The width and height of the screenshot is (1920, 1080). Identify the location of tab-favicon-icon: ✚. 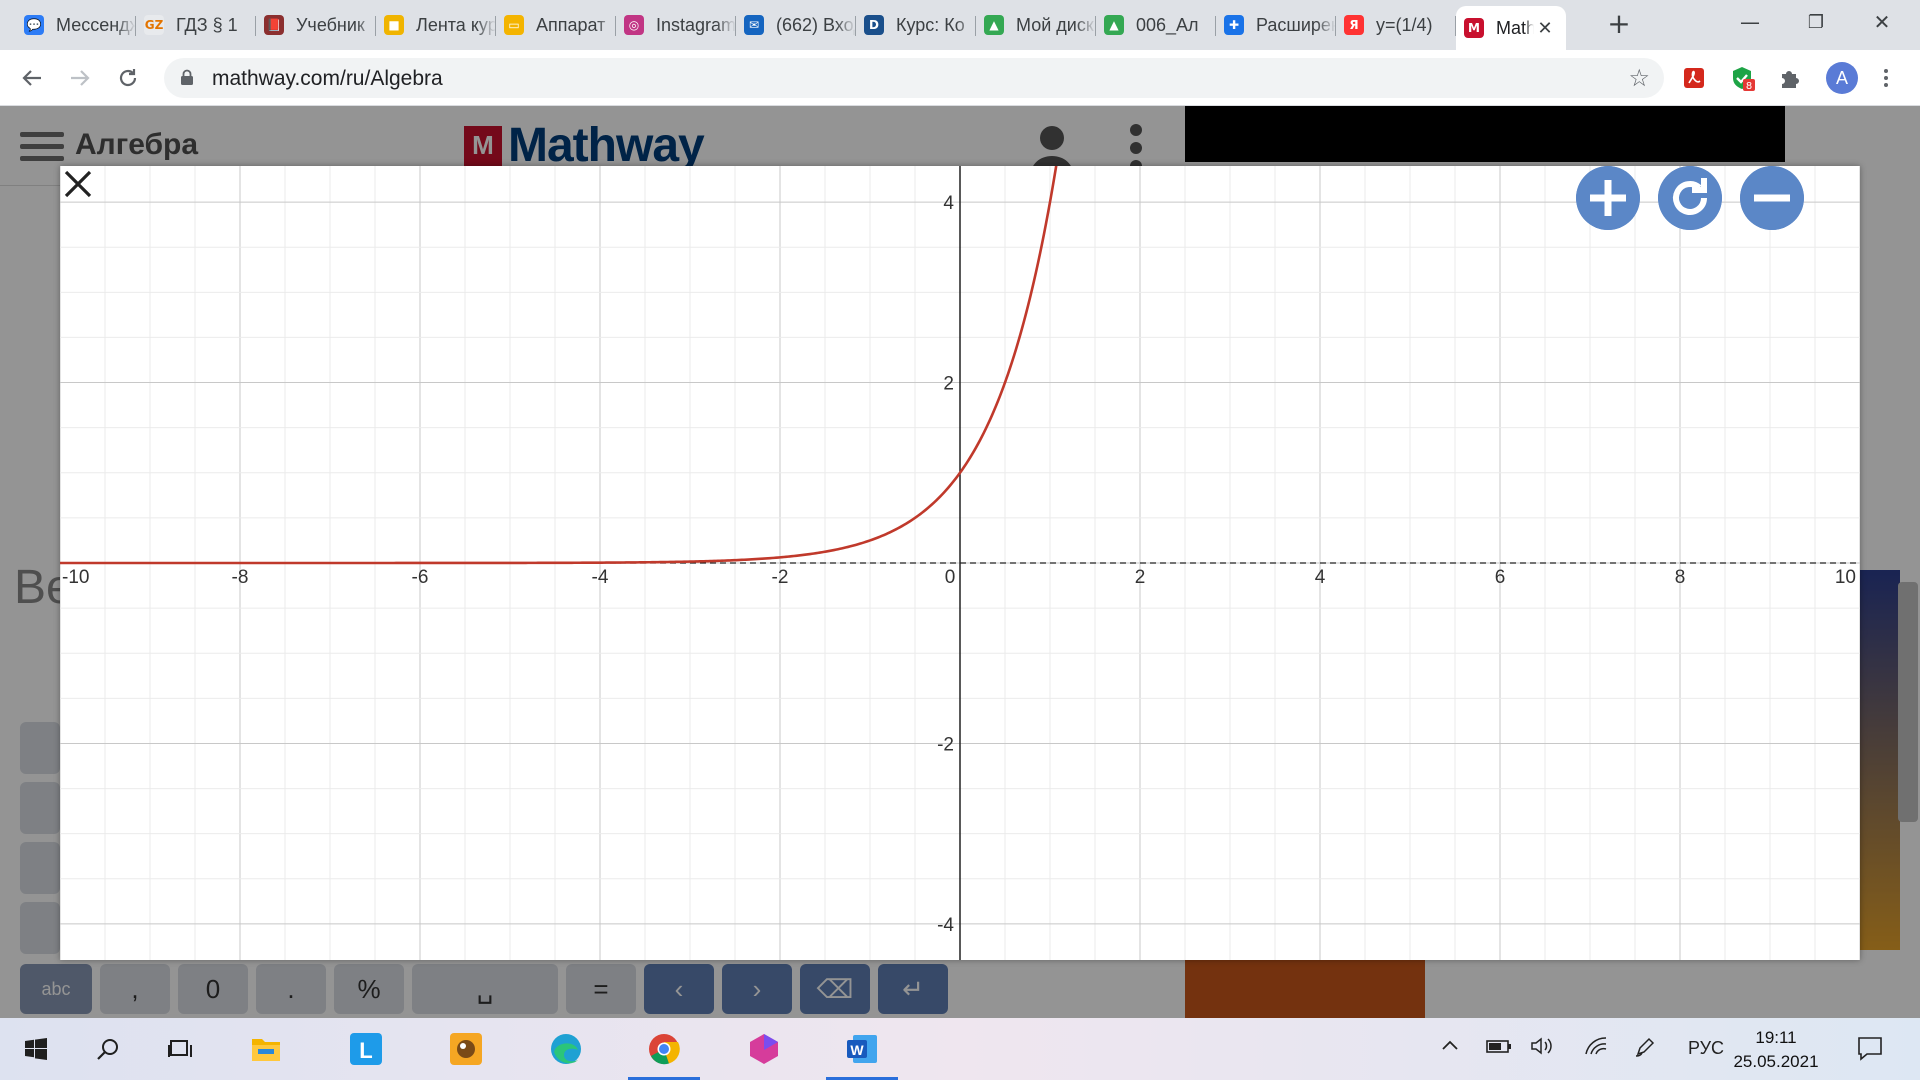
(1234, 25).